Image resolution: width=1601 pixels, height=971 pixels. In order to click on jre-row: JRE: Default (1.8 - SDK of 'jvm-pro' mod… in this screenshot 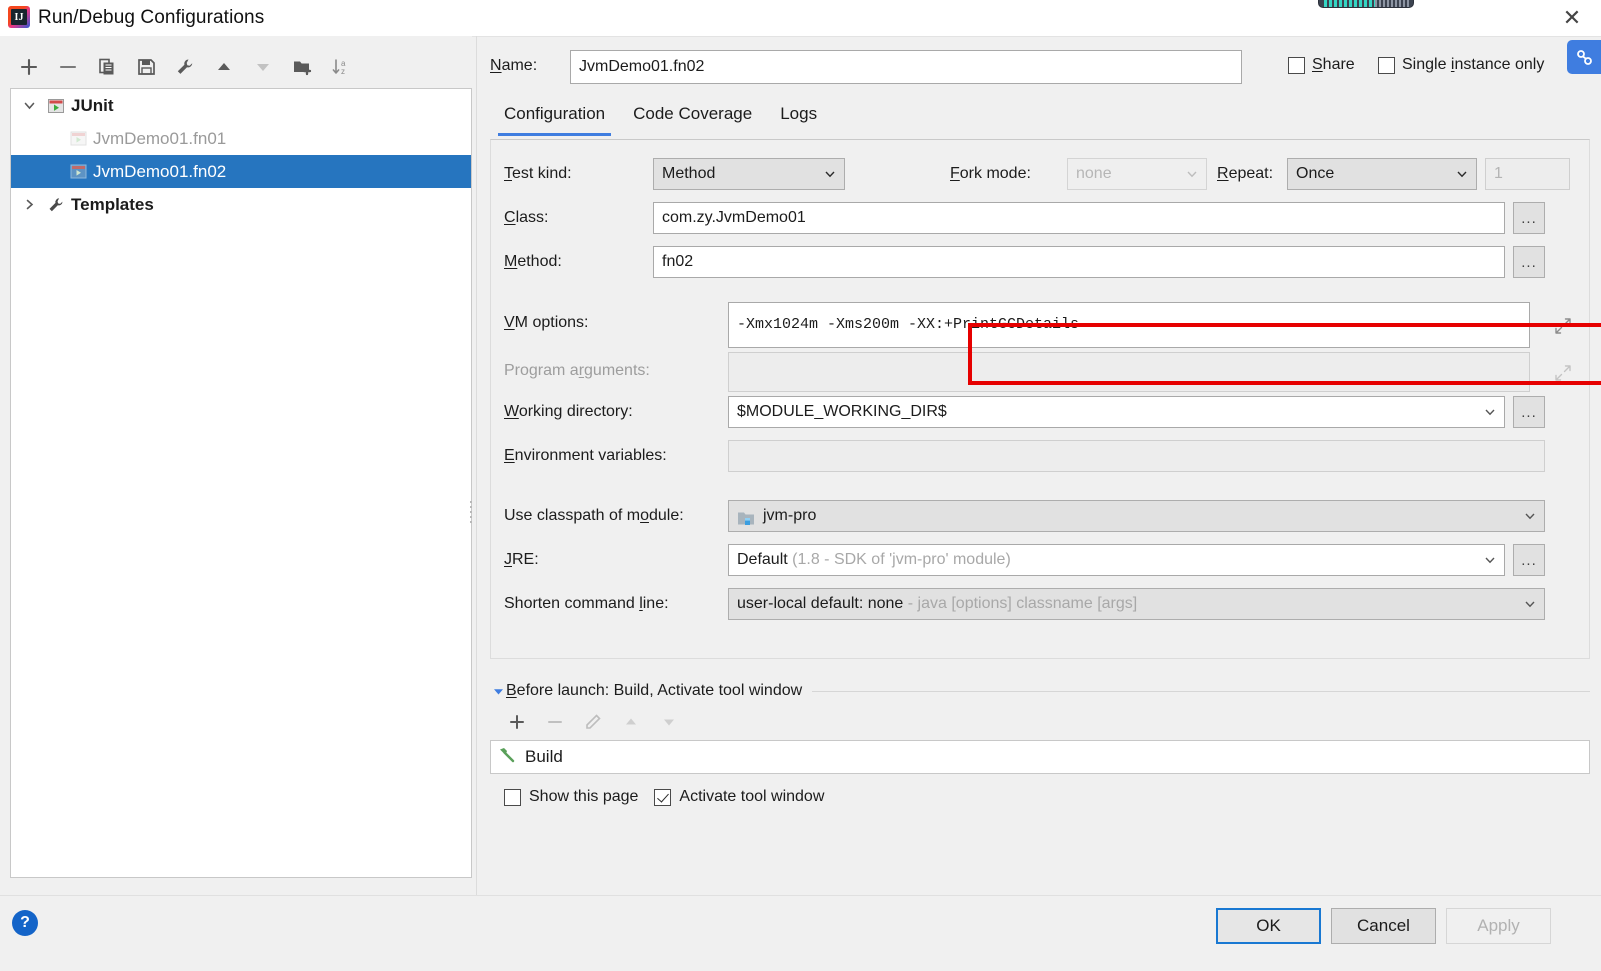, I will do `click(1041, 560)`.